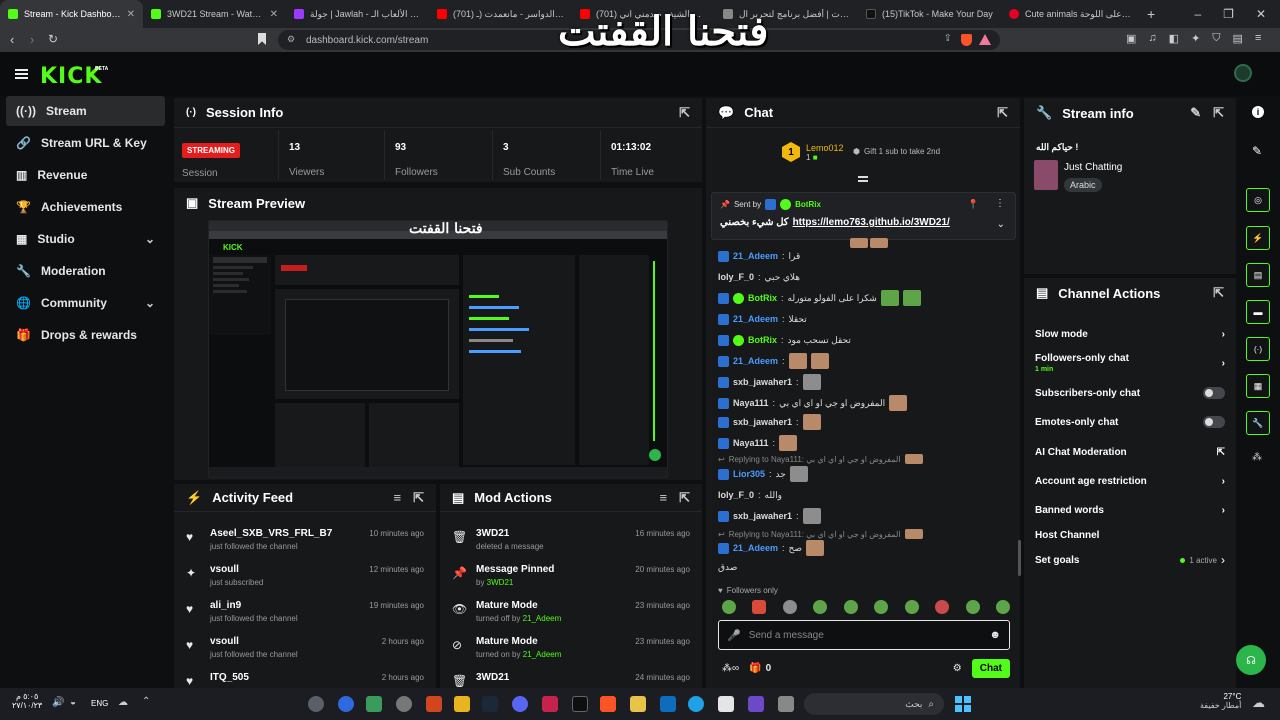  I want to click on browser-tab: (701) شبل الدواسر - مانعمدت (ـ, so click(500, 14).